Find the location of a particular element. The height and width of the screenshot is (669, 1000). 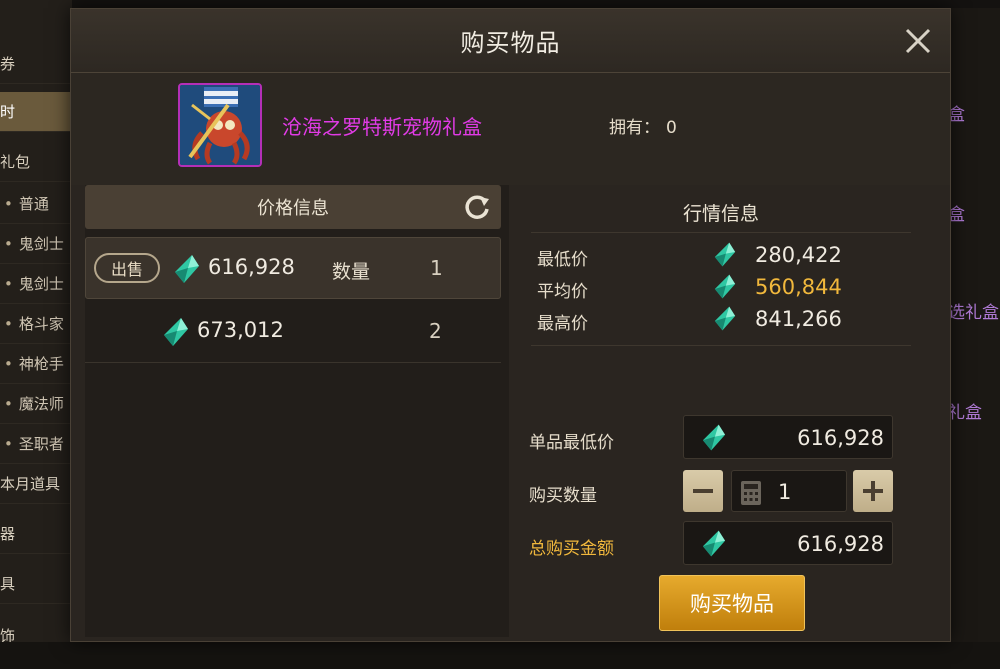

sidebar-item: 具 is located at coordinates (36, 584).